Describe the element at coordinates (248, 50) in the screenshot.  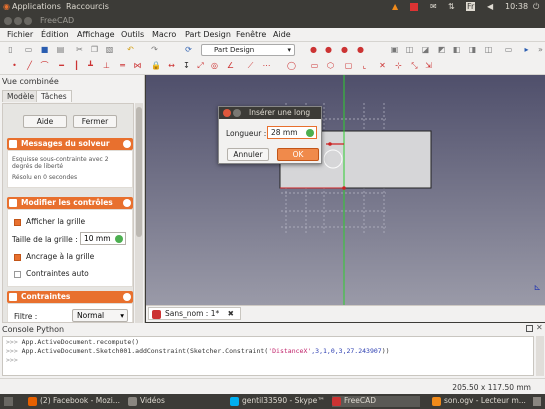
I see `workbench-selector: Part Design ▾` at that location.